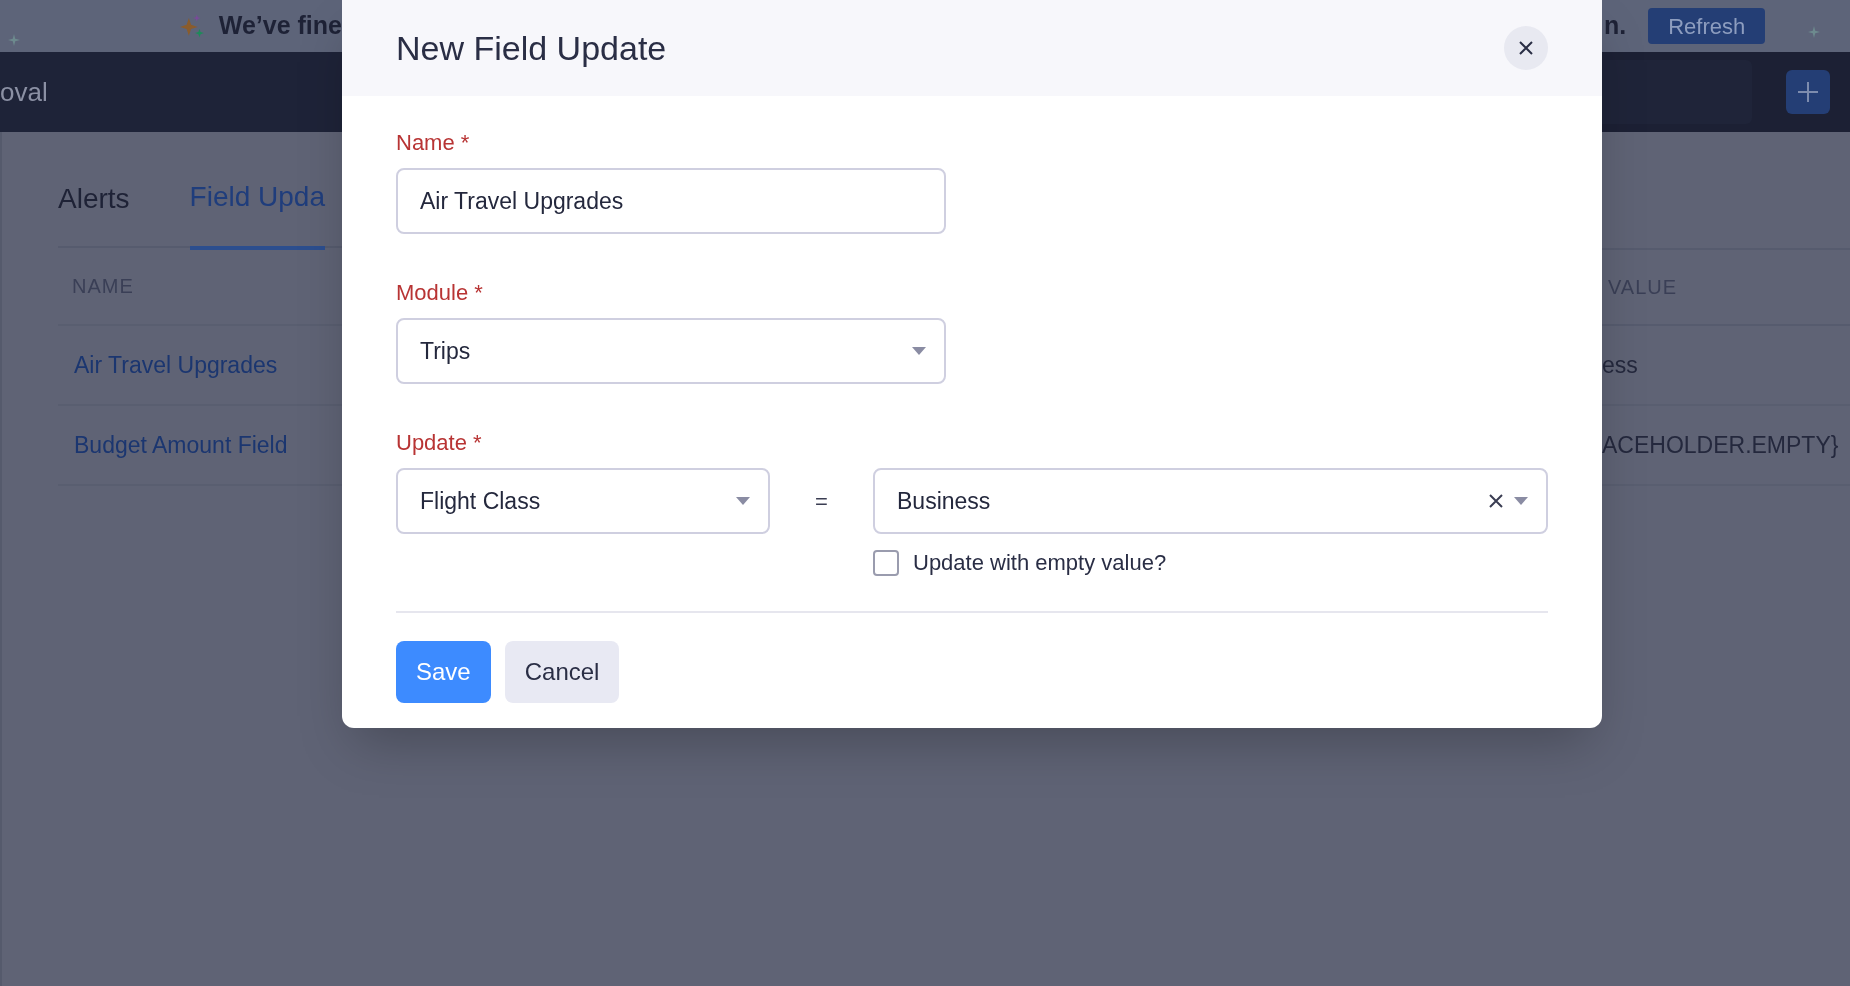 The height and width of the screenshot is (986, 1850). What do you see at coordinates (1615, 26) in the screenshot?
I see `banner-message: n.` at bounding box center [1615, 26].